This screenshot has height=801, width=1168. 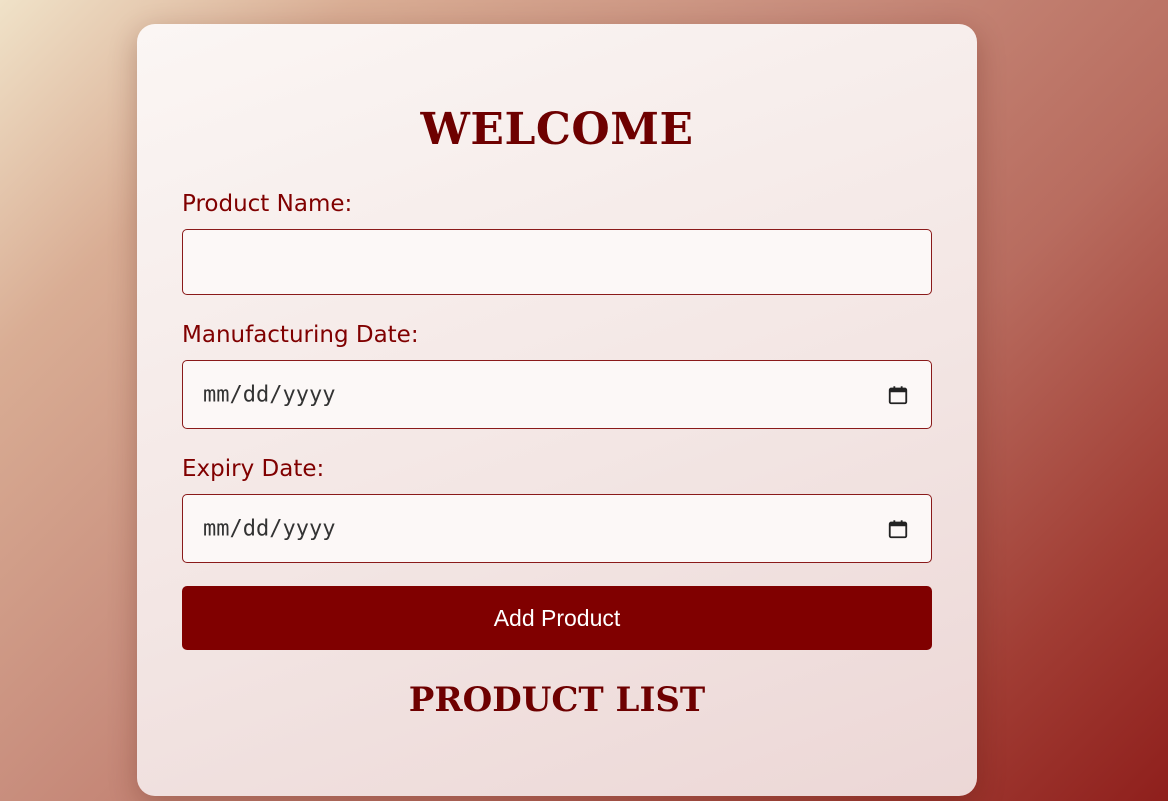 I want to click on manufacturing-date-label: Manufacturing Date:, so click(x=300, y=335).